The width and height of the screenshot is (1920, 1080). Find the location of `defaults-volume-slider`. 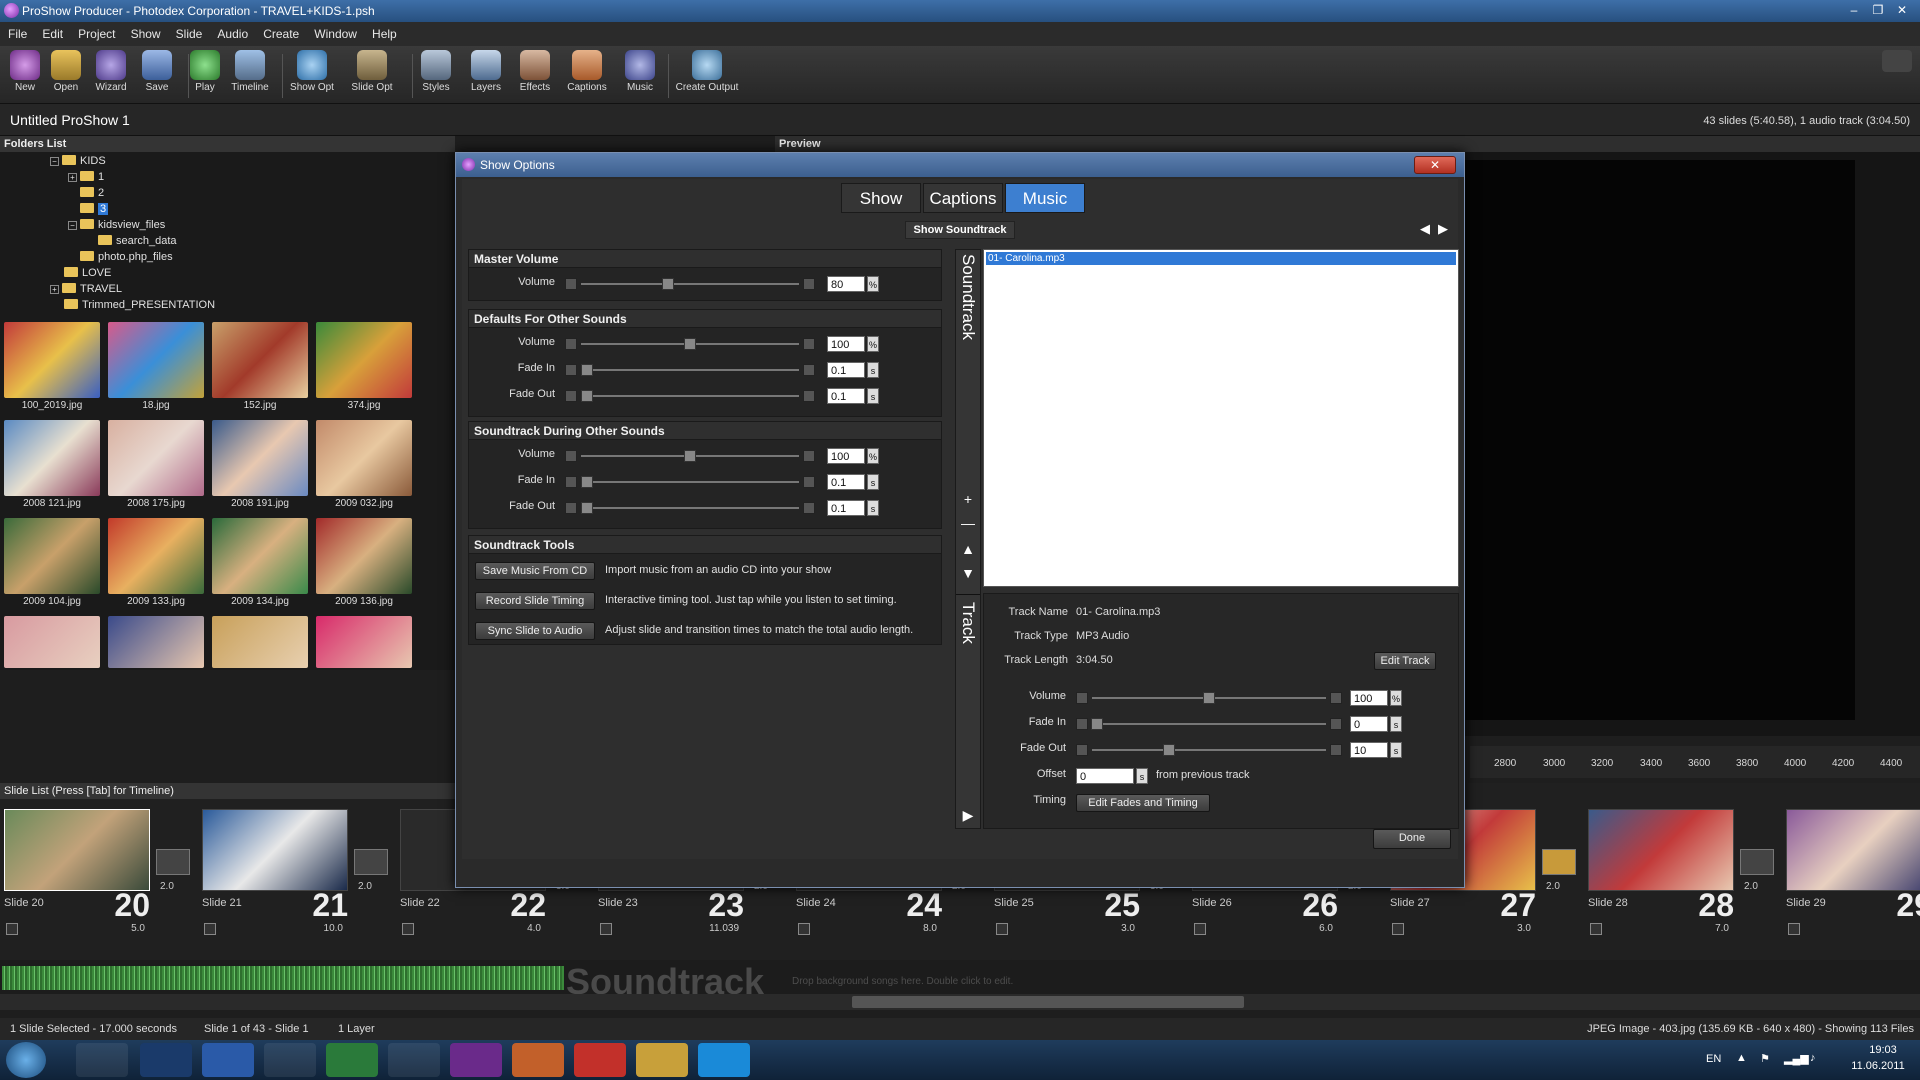

defaults-volume-slider is located at coordinates (690, 344).